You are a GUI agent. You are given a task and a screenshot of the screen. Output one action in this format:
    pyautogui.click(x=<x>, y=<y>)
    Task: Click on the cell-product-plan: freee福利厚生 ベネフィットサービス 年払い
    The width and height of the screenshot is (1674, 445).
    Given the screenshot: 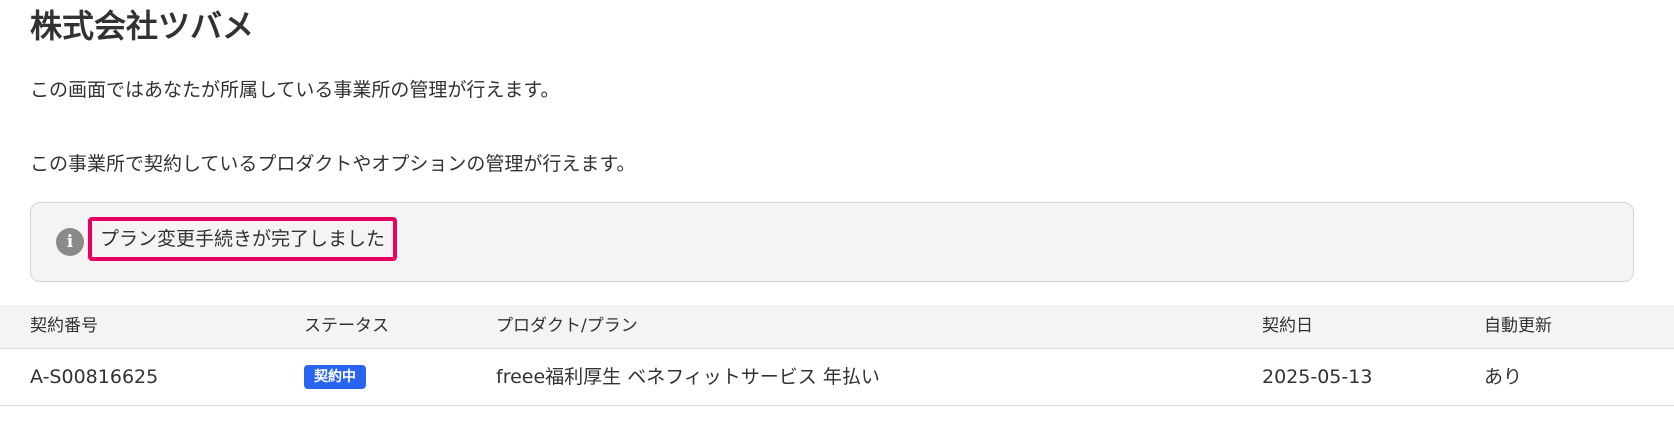 What is the action you would take?
    pyautogui.click(x=688, y=377)
    